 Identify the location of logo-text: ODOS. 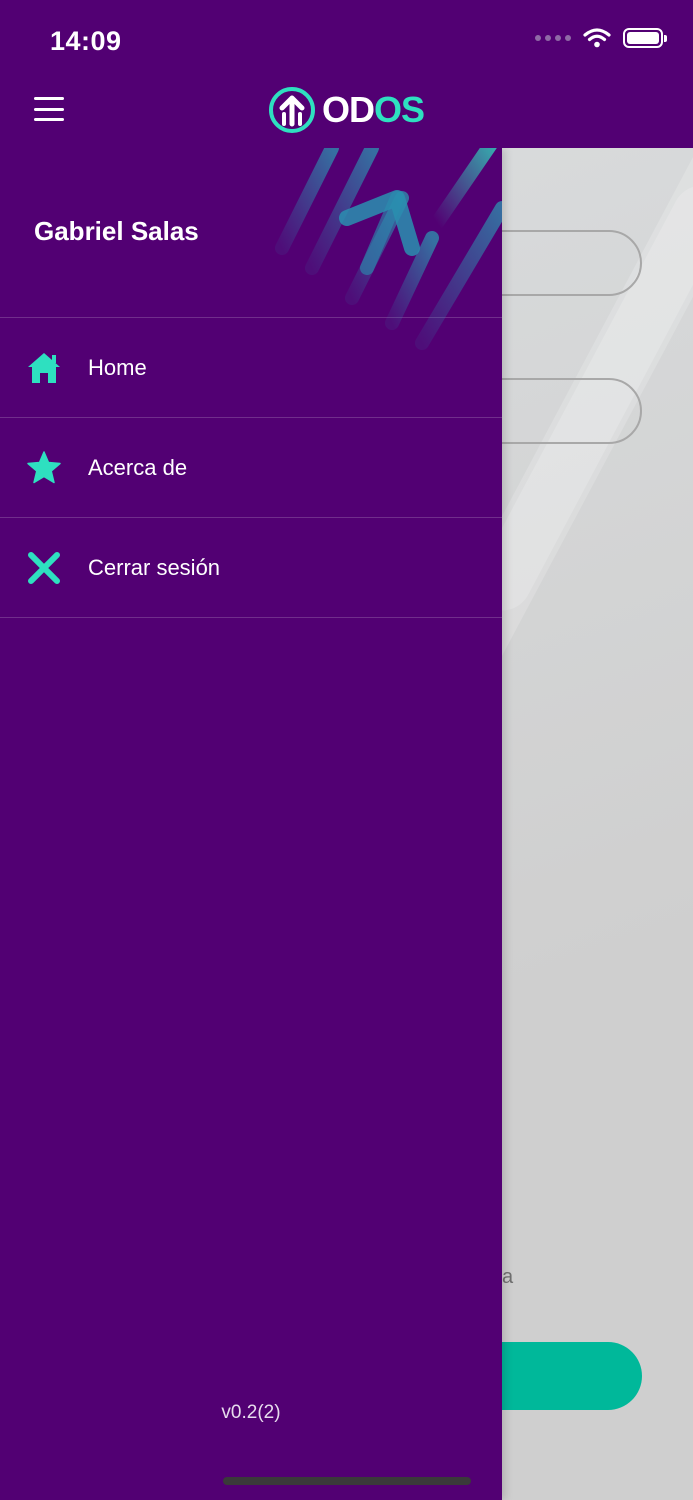
(373, 110).